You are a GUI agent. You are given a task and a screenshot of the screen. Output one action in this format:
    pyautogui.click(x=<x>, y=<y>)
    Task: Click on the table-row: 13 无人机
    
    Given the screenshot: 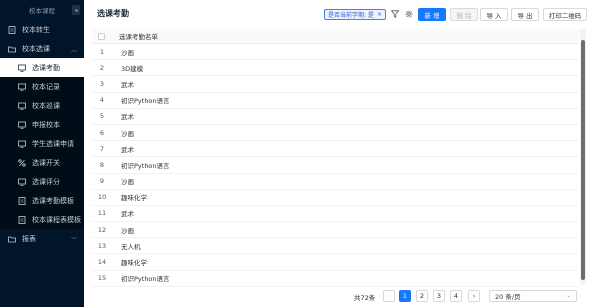 What is the action you would take?
    pyautogui.click(x=335, y=246)
    